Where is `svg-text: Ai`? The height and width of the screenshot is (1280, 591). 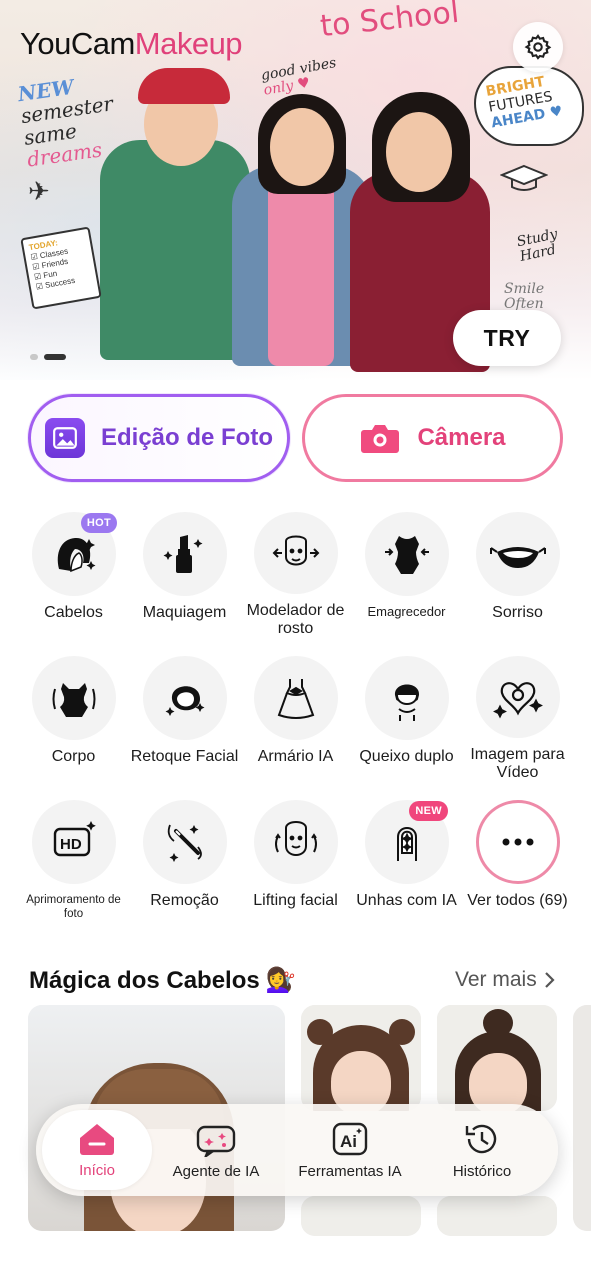
svg-text: Ai is located at coordinates (348, 1141).